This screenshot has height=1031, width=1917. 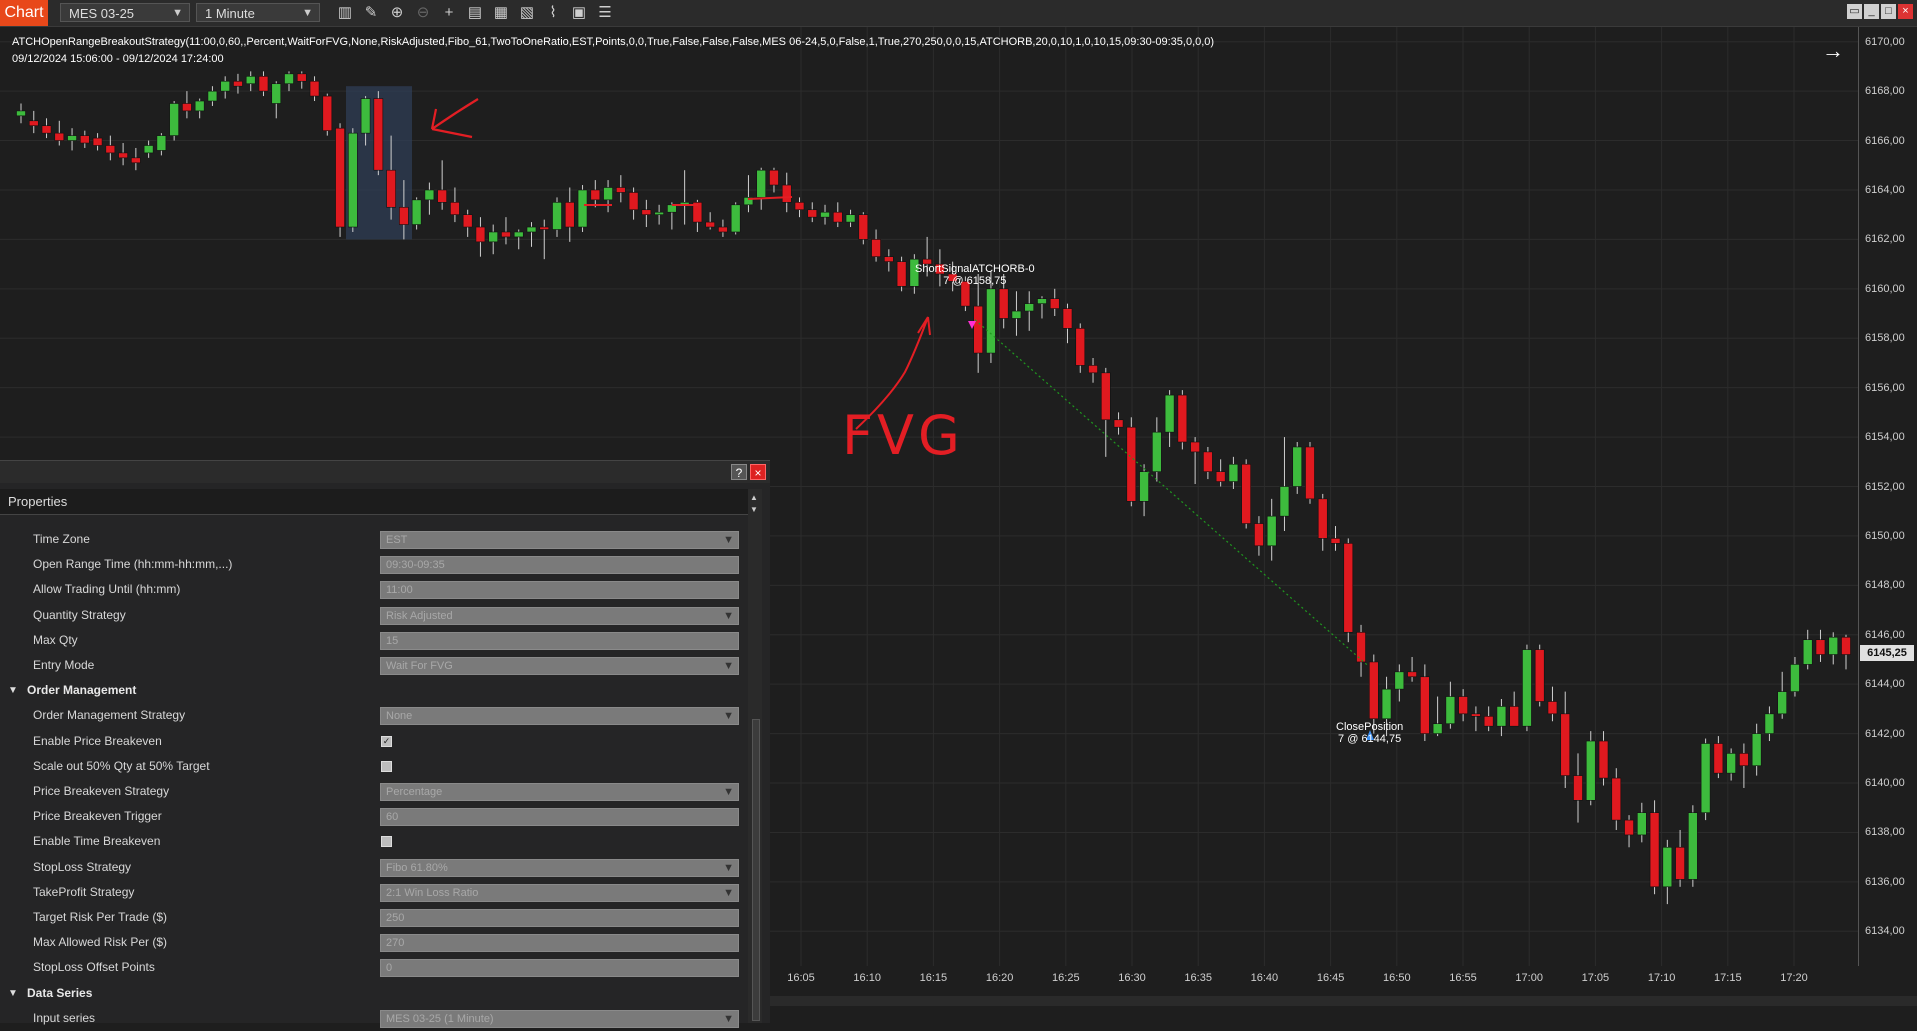 I want to click on properties-icon: ▣, so click(x=579, y=13).